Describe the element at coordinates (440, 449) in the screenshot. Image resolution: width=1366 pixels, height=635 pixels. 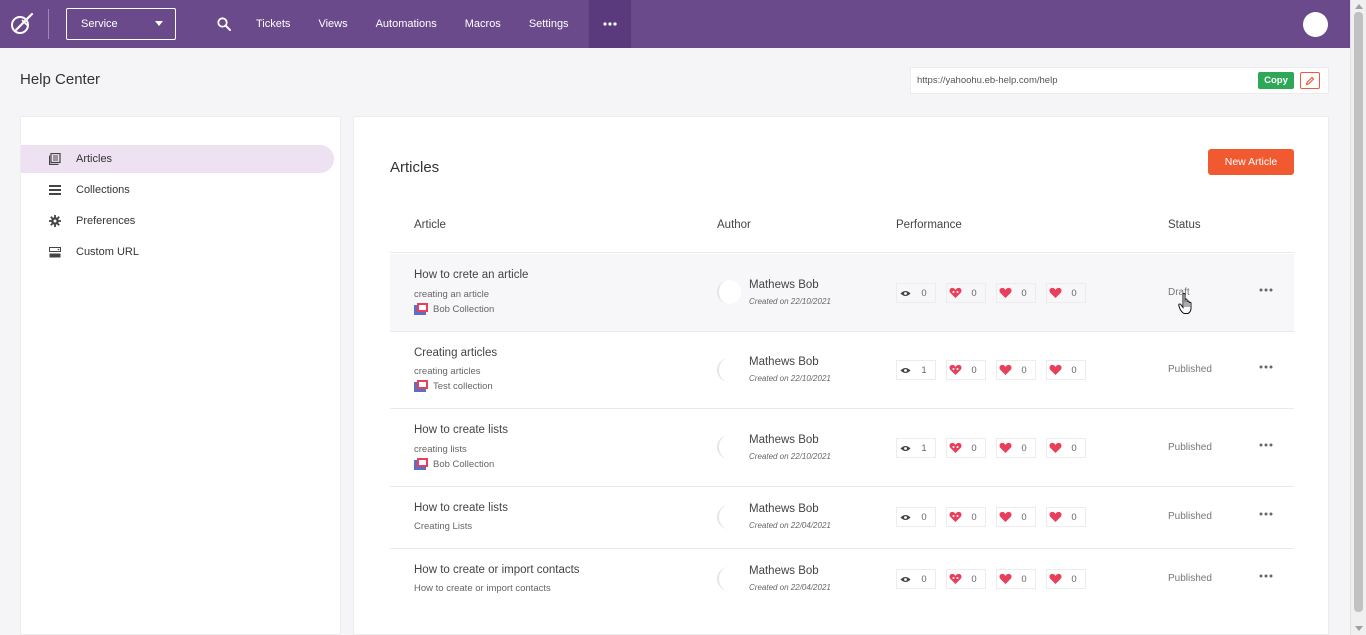
I see `article-subtitle: creating lists` at that location.